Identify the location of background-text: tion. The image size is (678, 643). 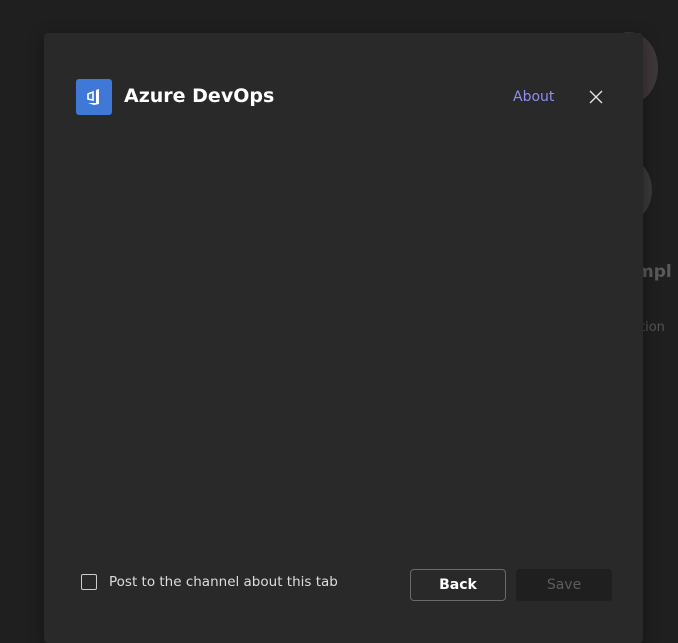
(652, 327).